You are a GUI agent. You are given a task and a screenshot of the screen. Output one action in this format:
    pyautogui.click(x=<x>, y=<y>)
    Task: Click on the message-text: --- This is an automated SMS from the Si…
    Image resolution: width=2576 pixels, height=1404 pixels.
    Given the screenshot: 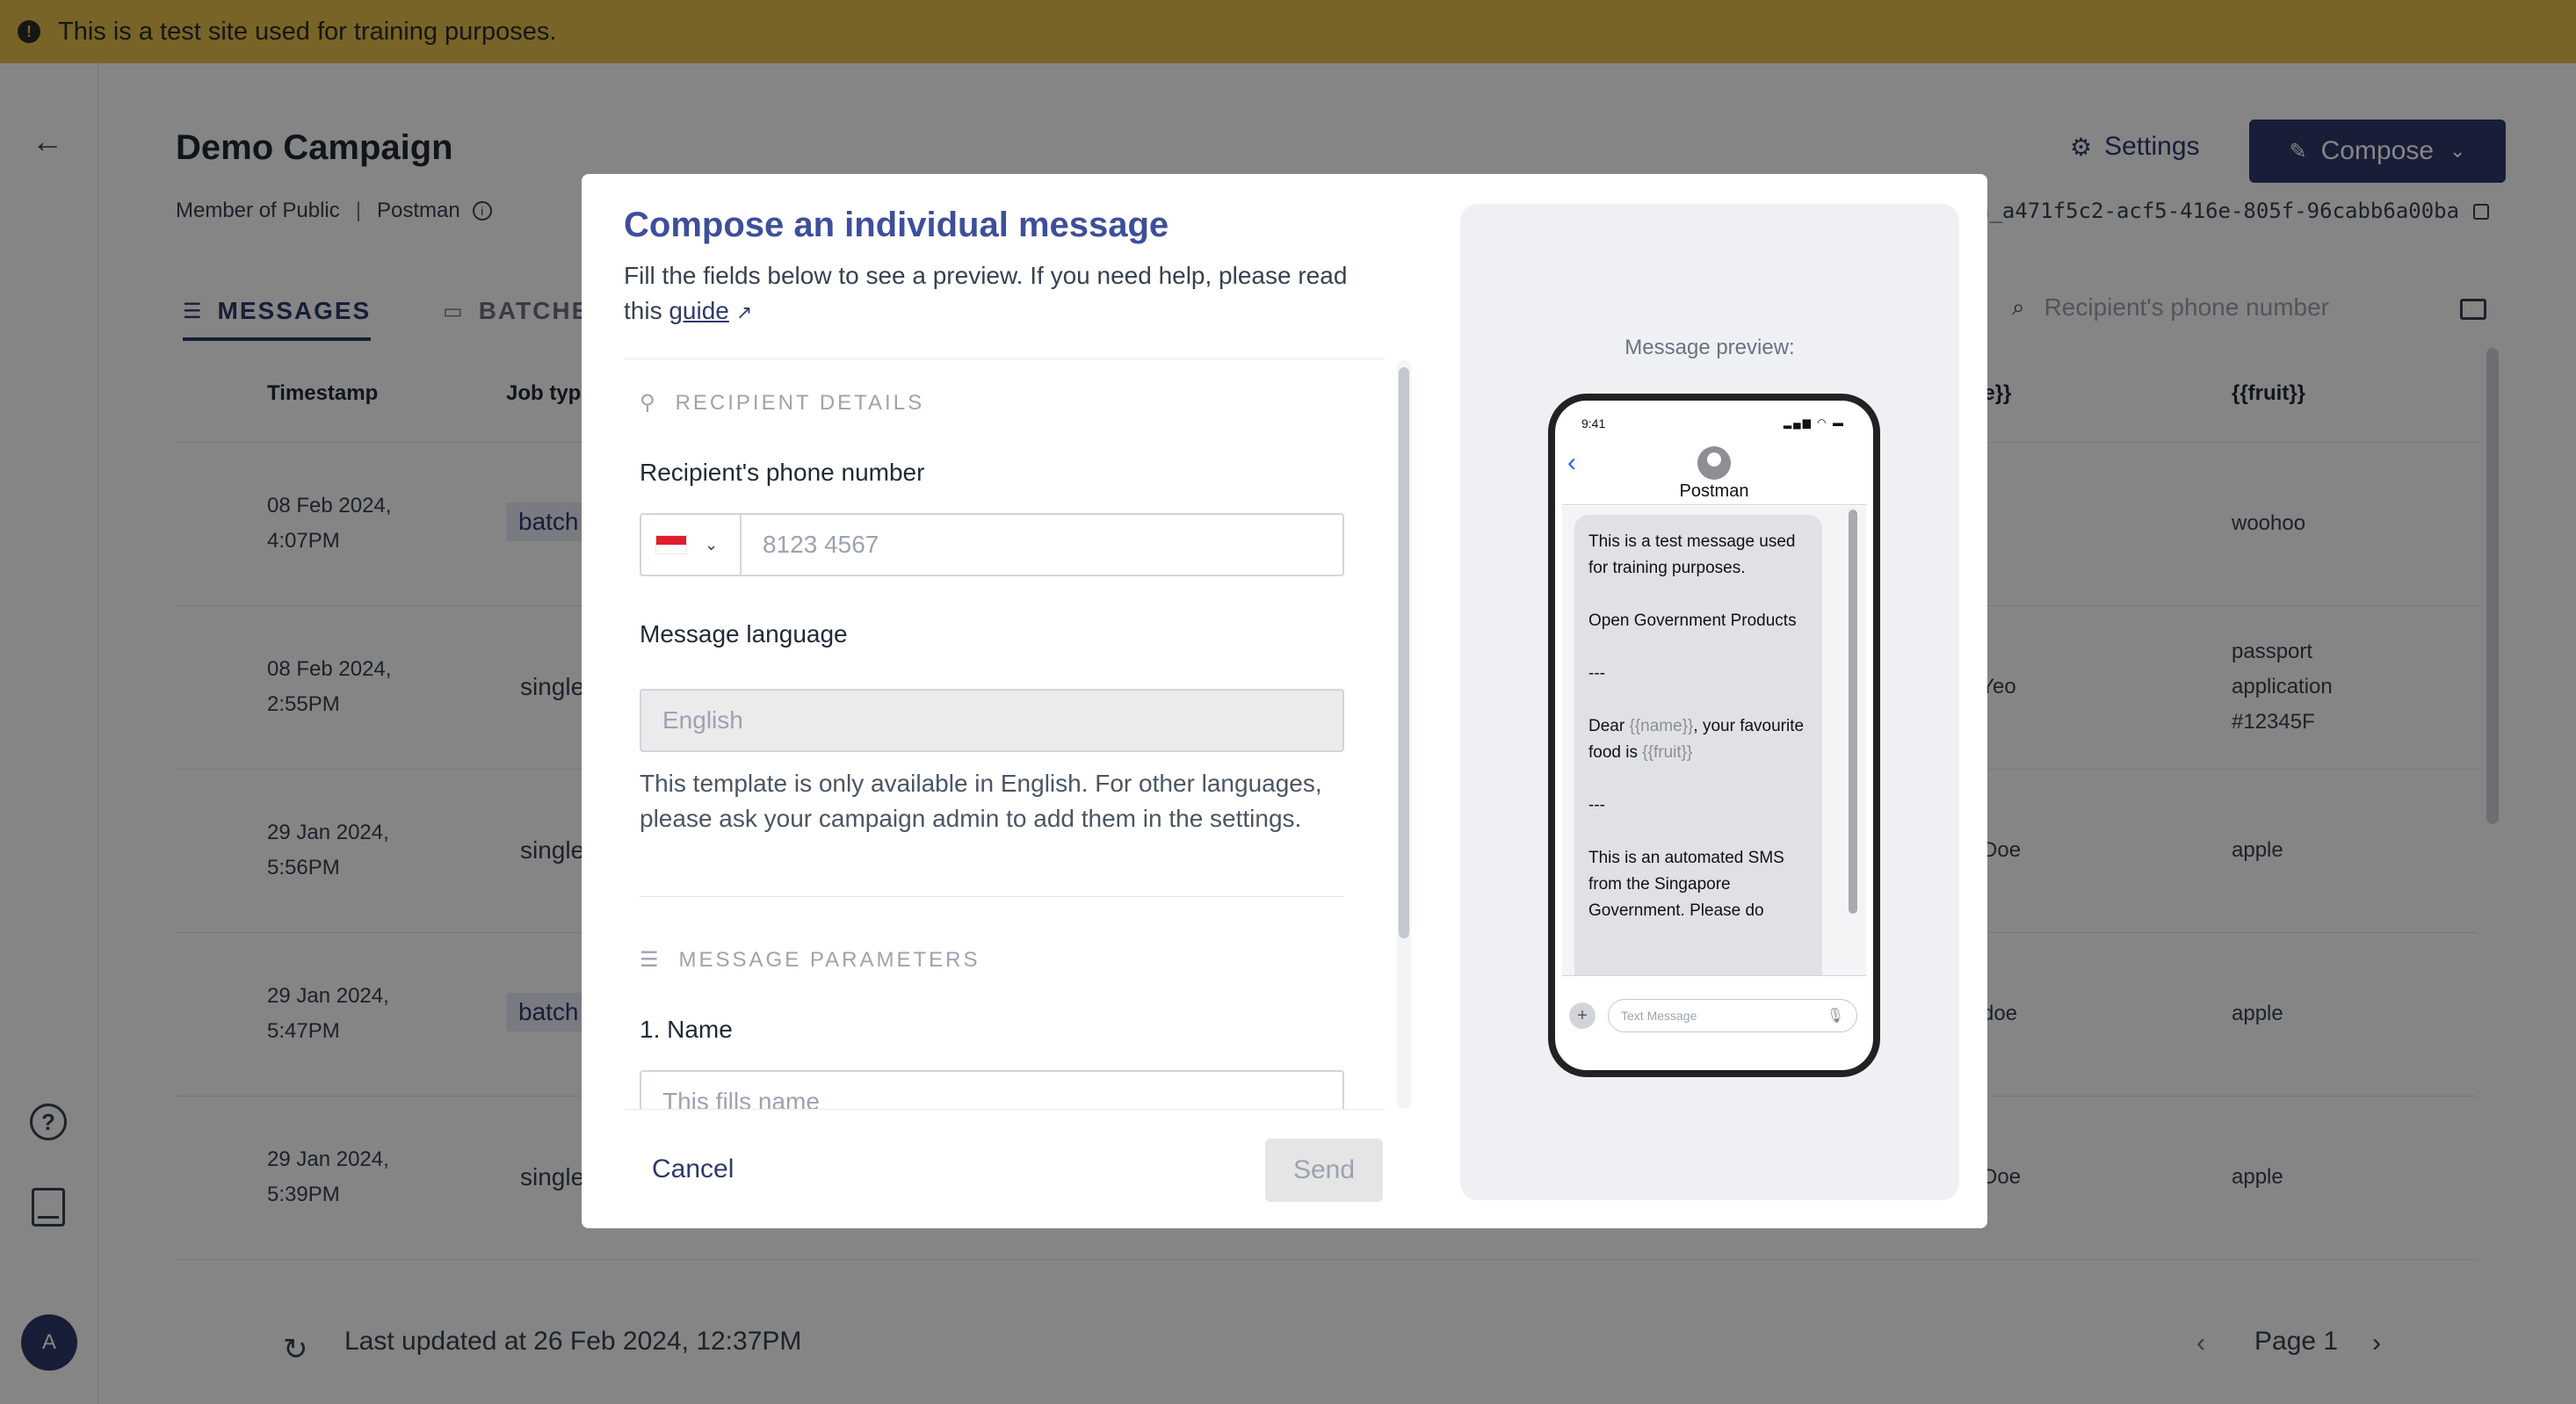 What is the action you would take?
    pyautogui.click(x=1686, y=858)
    